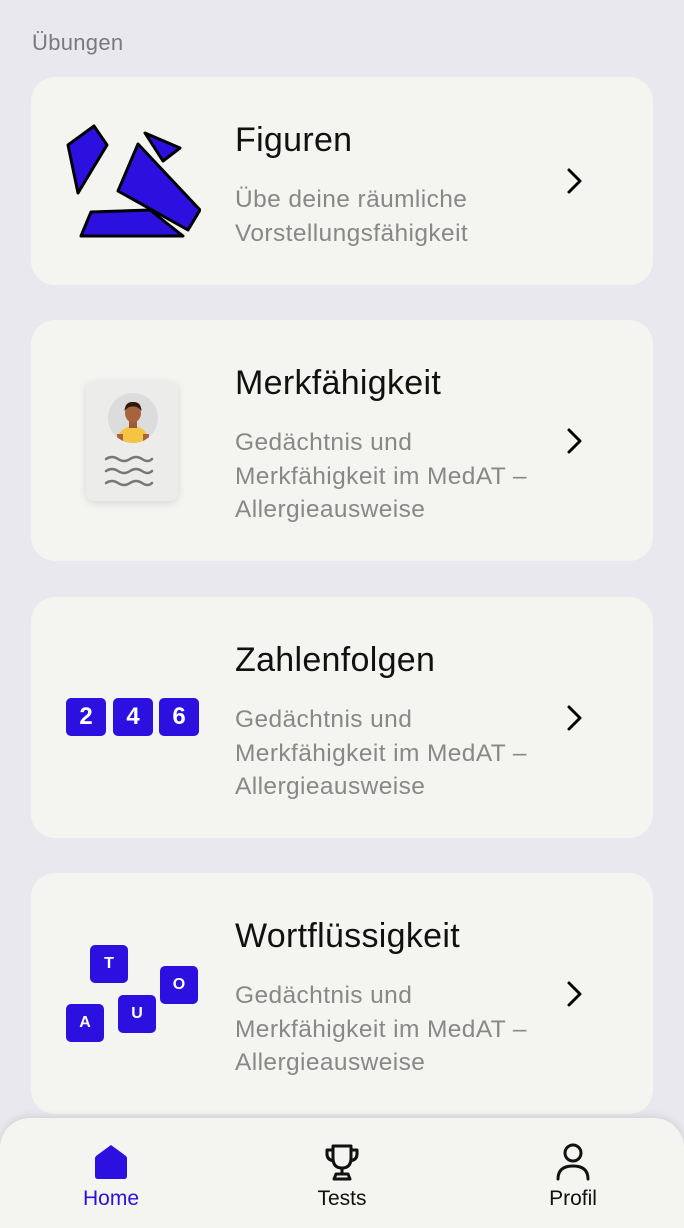  Describe the element at coordinates (179, 985) in the screenshot. I see `letter-tile: O` at that location.